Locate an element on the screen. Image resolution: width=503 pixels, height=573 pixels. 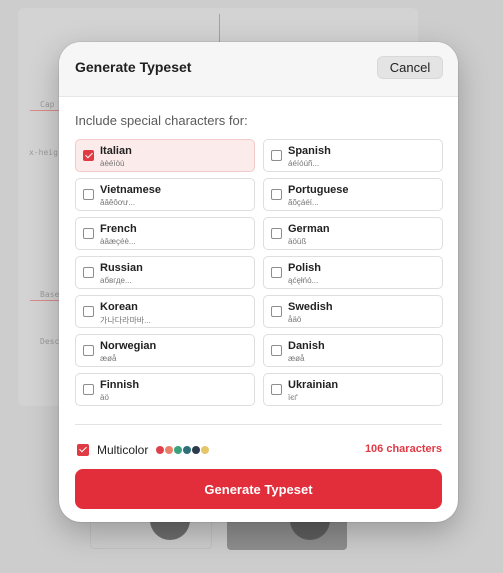
dialog-title: Generate Typeset is located at coordinates (133, 67).